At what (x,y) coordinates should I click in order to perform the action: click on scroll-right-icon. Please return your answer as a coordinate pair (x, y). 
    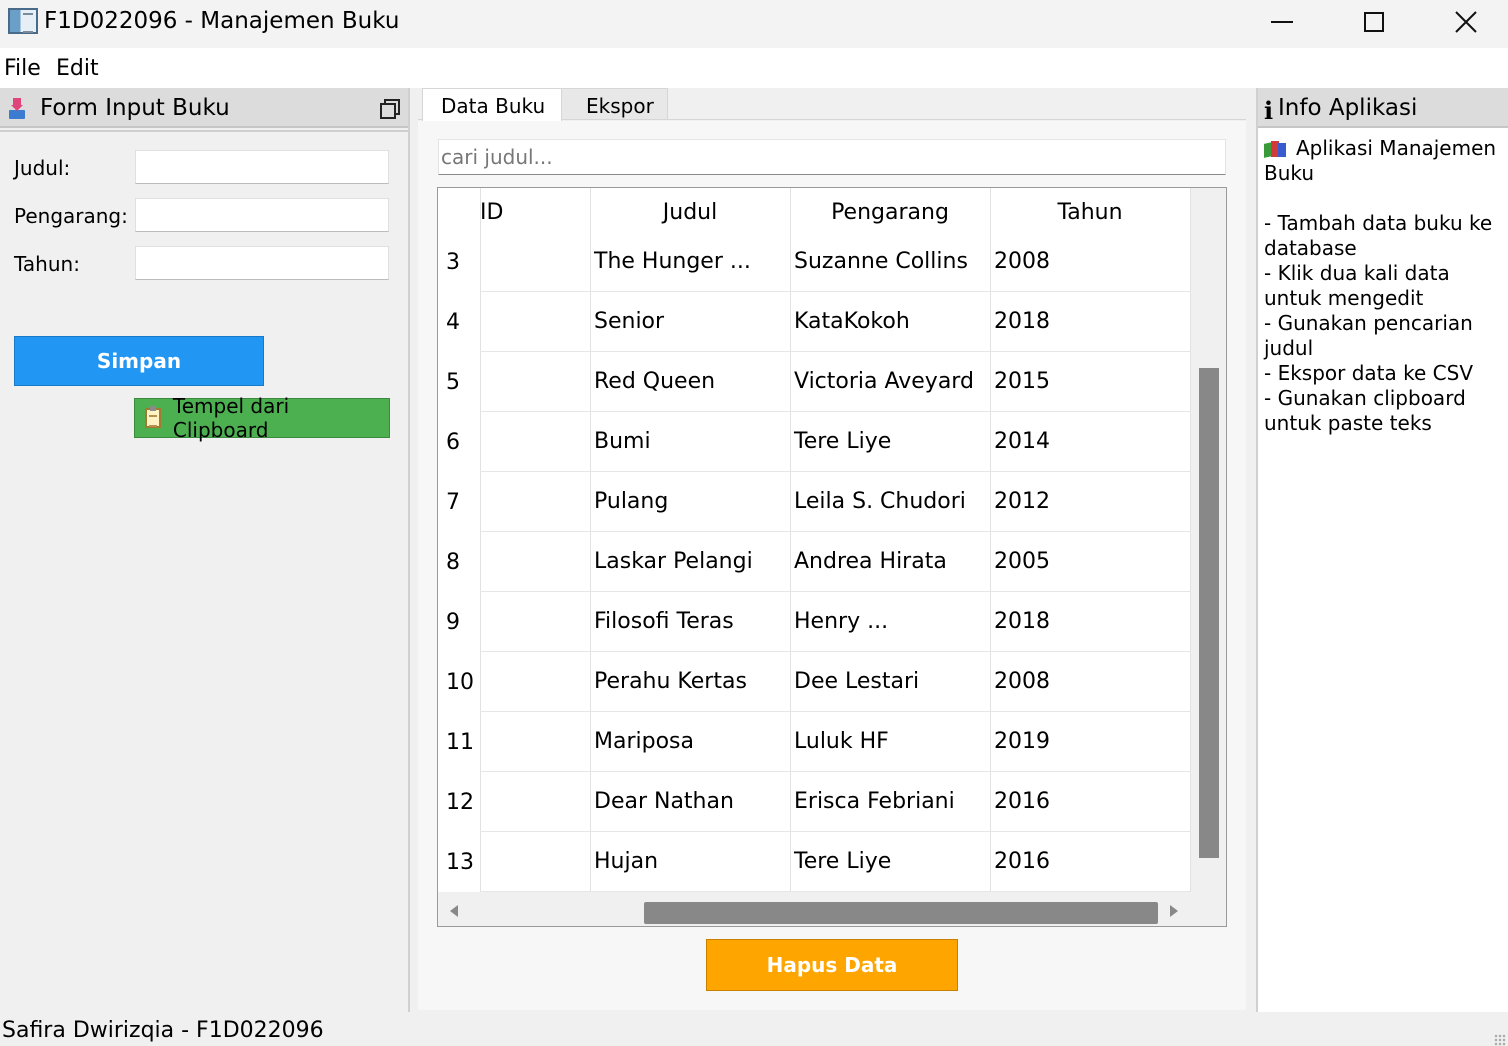
    Looking at the image, I should click on (1174, 911).